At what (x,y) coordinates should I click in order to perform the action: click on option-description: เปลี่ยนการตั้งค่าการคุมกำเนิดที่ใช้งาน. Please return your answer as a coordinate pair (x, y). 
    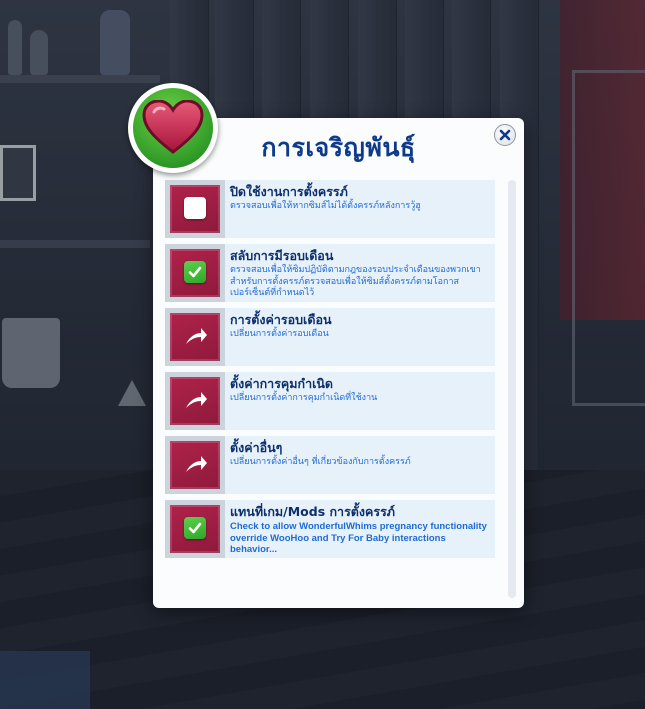
    Looking at the image, I should click on (304, 398).